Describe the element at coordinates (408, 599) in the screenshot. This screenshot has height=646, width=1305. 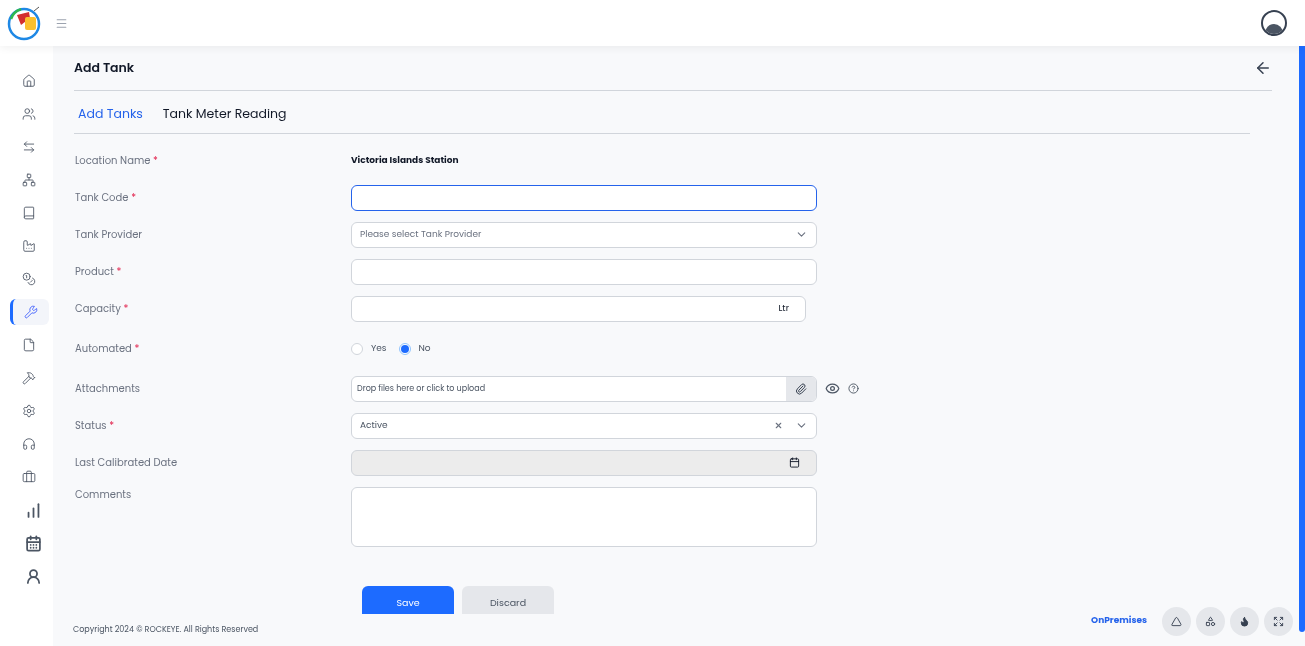
I see `save-button: Save` at that location.